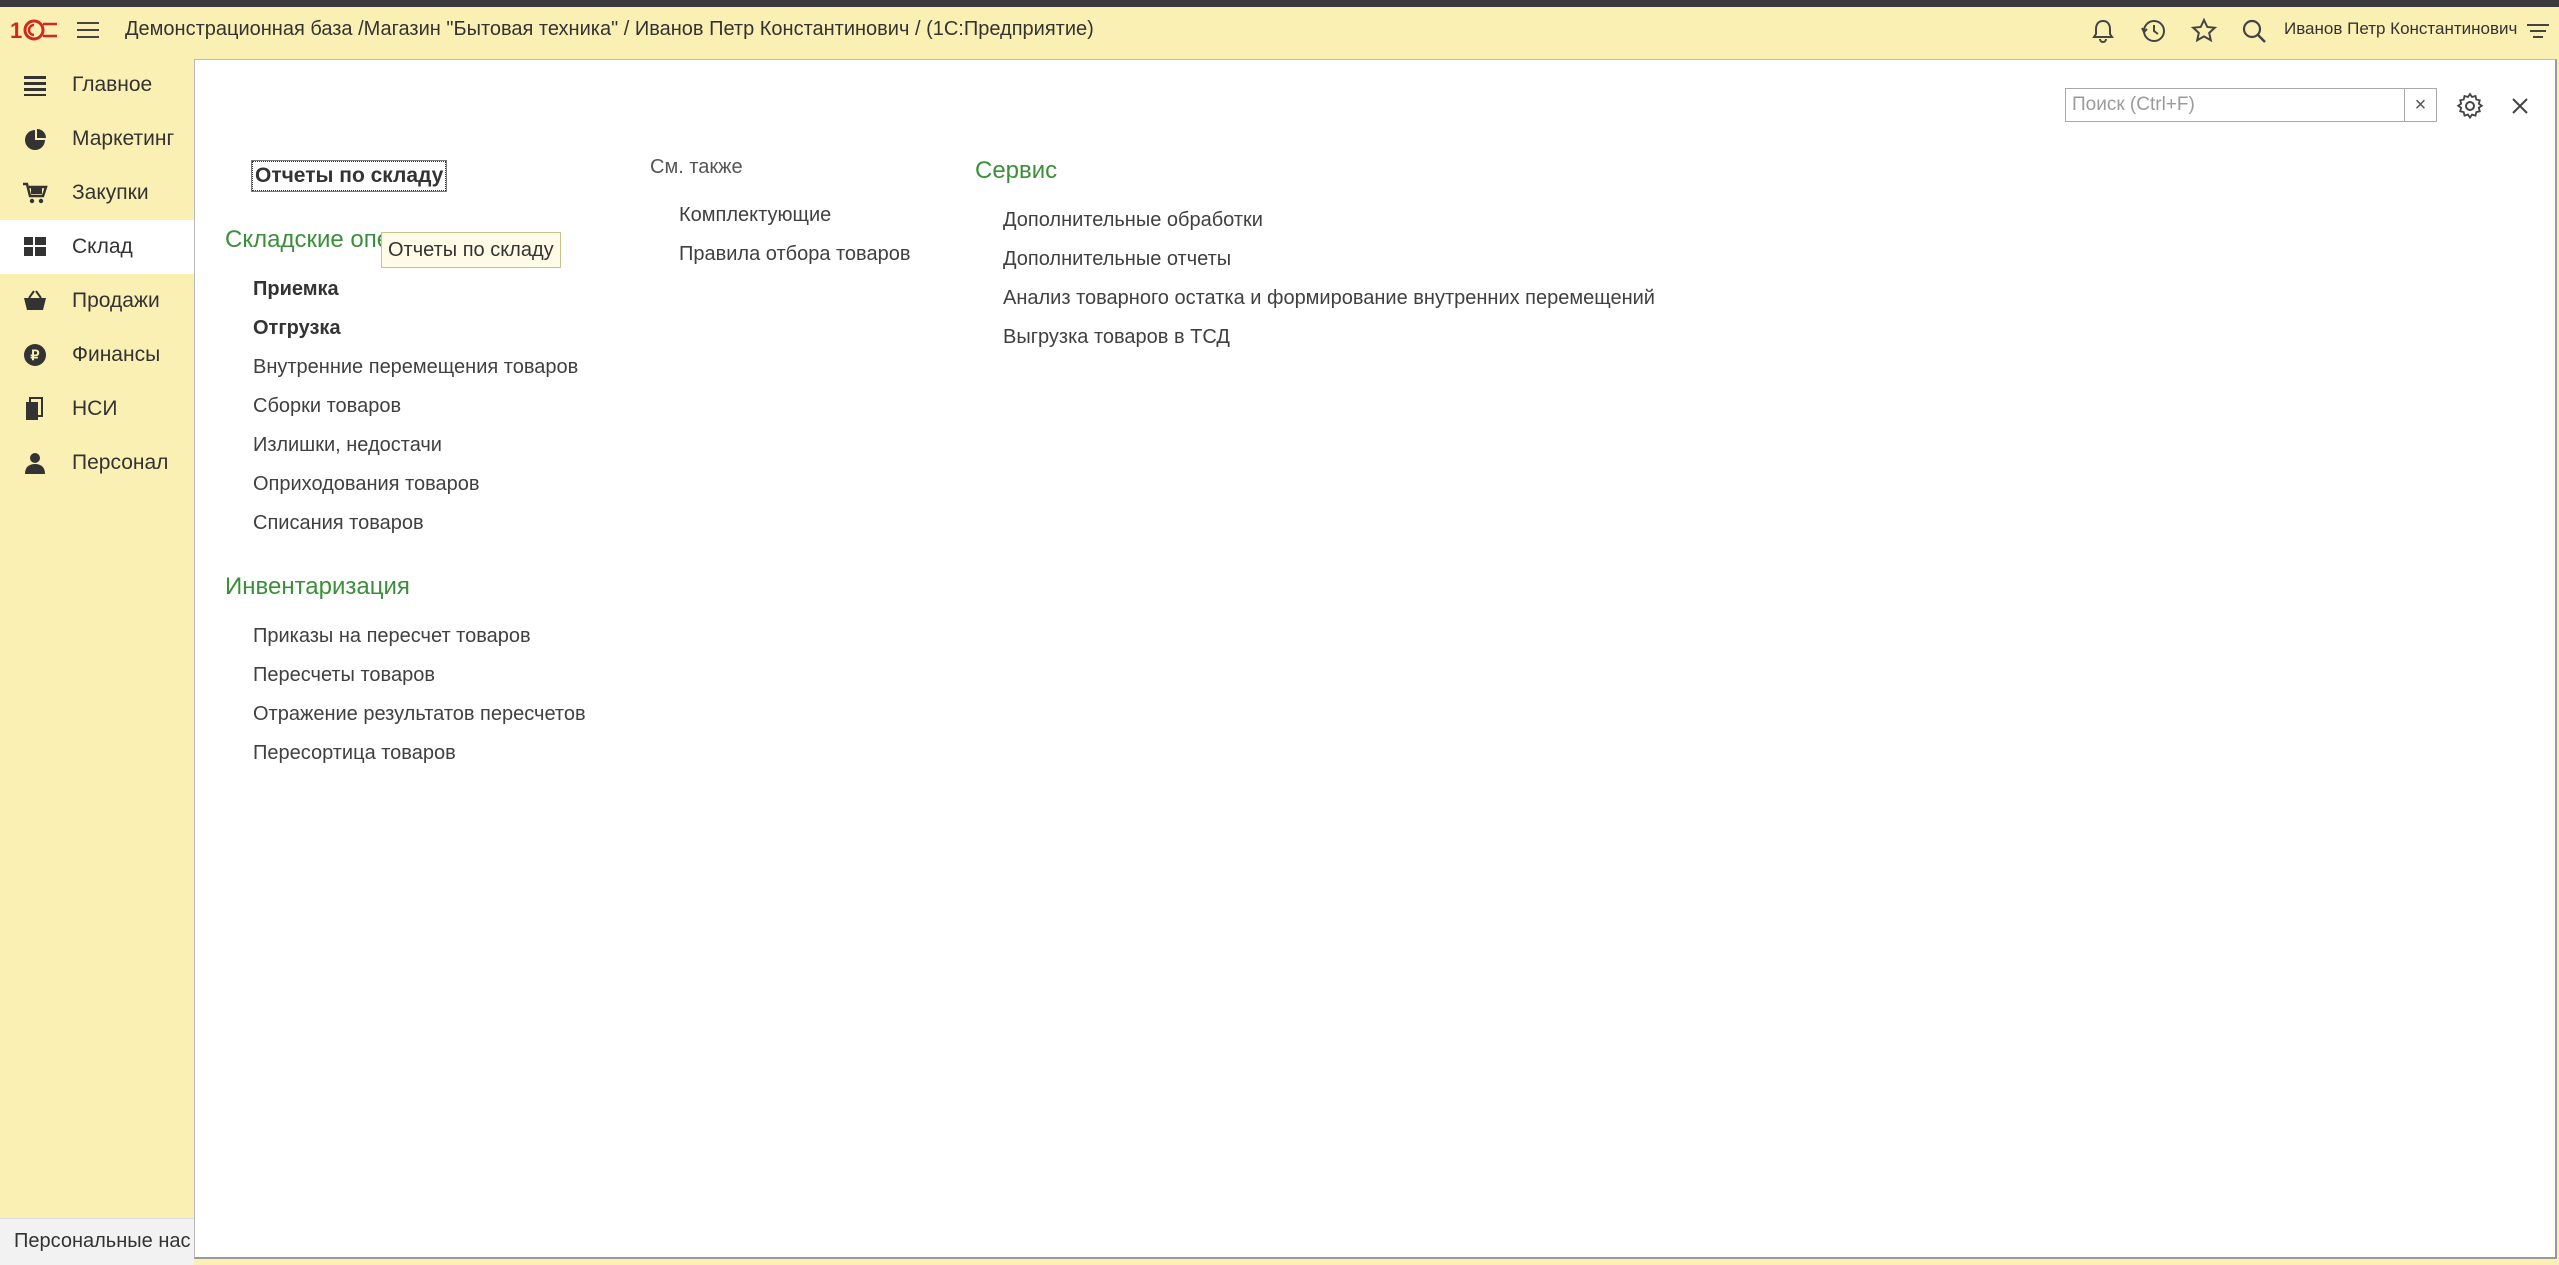 The image size is (2559, 1265). Describe the element at coordinates (116, 300) in the screenshot. I see `sidebar-item-label: Продажи` at that location.